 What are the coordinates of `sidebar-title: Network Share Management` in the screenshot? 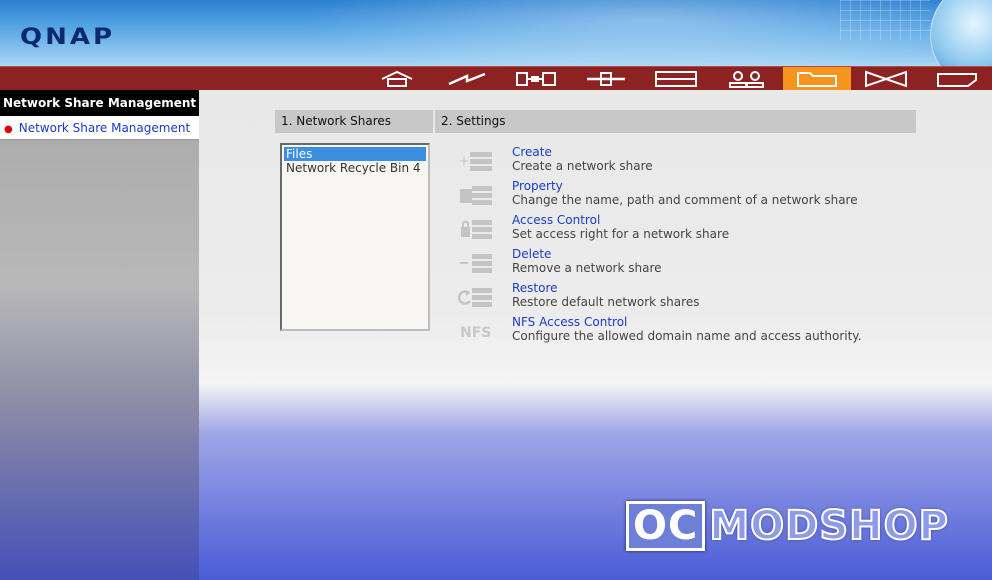 It's located at (99, 103).